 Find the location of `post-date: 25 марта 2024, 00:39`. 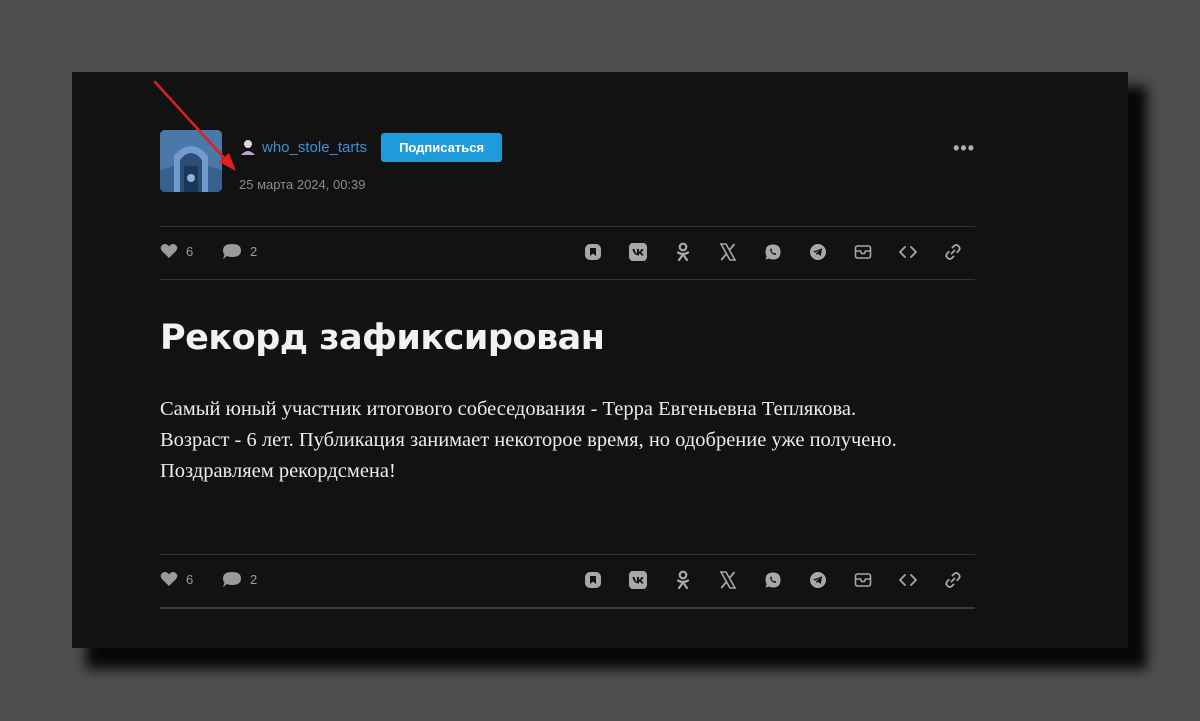

post-date: 25 марта 2024, 00:39 is located at coordinates (302, 184).